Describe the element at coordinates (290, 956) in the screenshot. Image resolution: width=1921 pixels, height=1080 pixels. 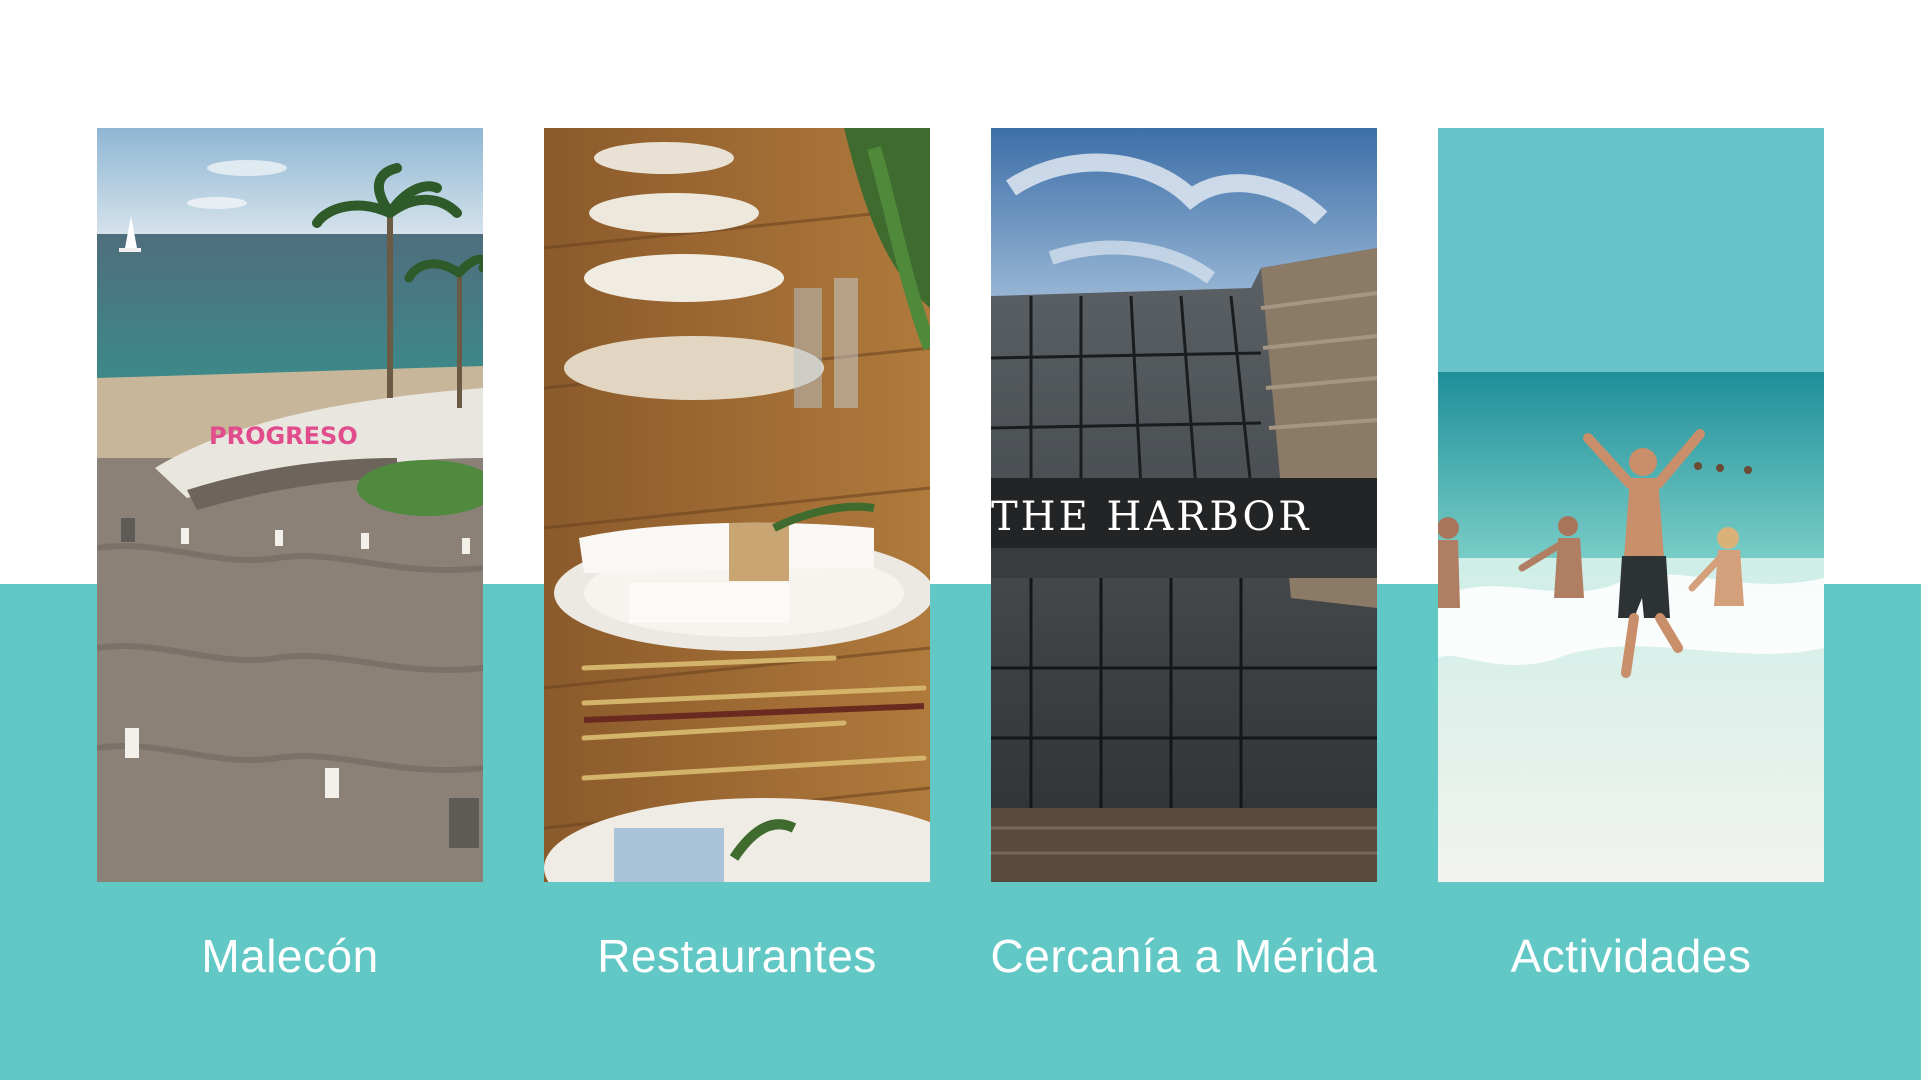
I see `feature-caption-malecon: Malecón` at that location.